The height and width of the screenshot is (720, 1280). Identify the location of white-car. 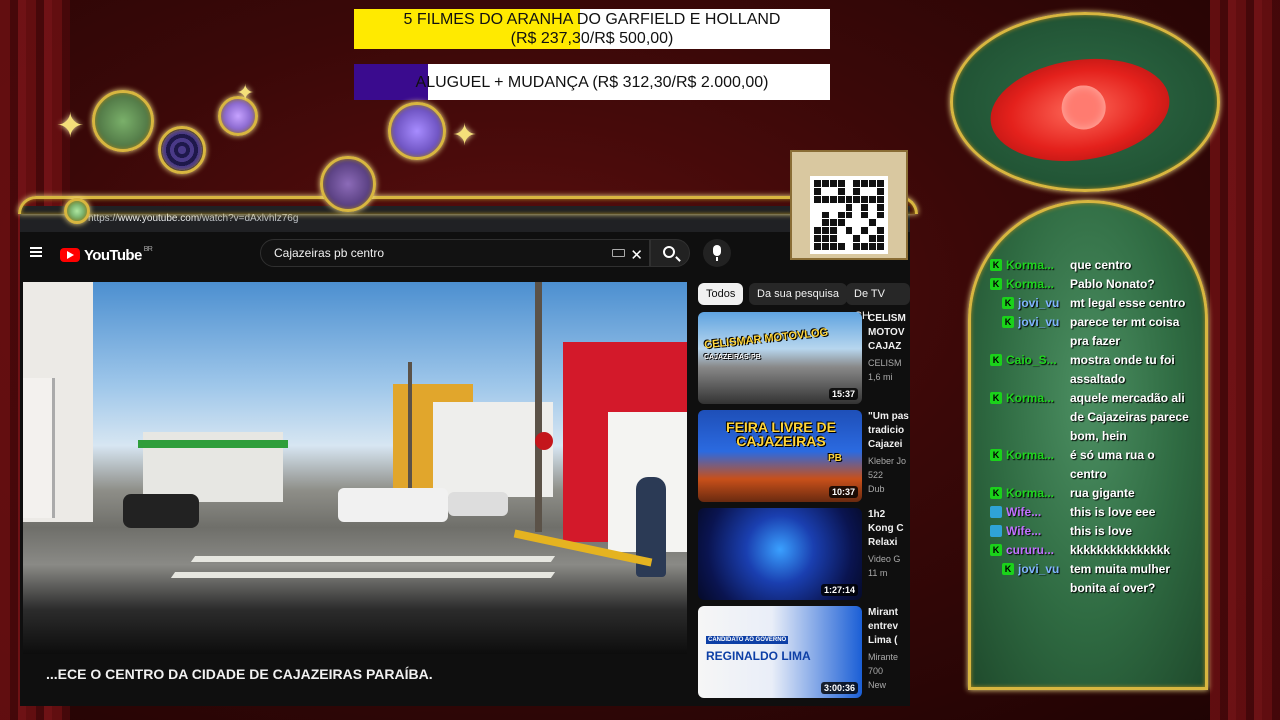
(478, 504).